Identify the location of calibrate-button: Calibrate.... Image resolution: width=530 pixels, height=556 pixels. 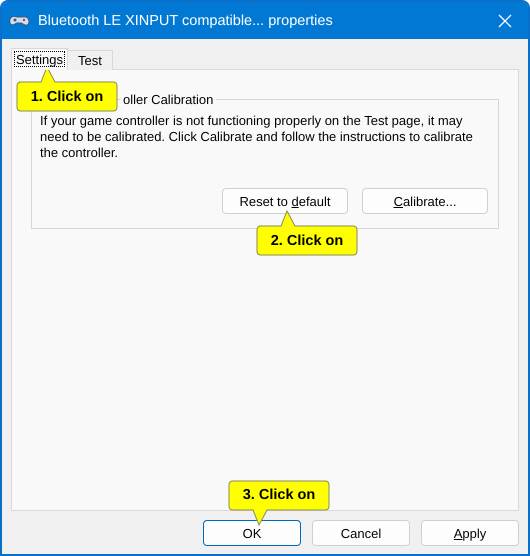
(425, 201).